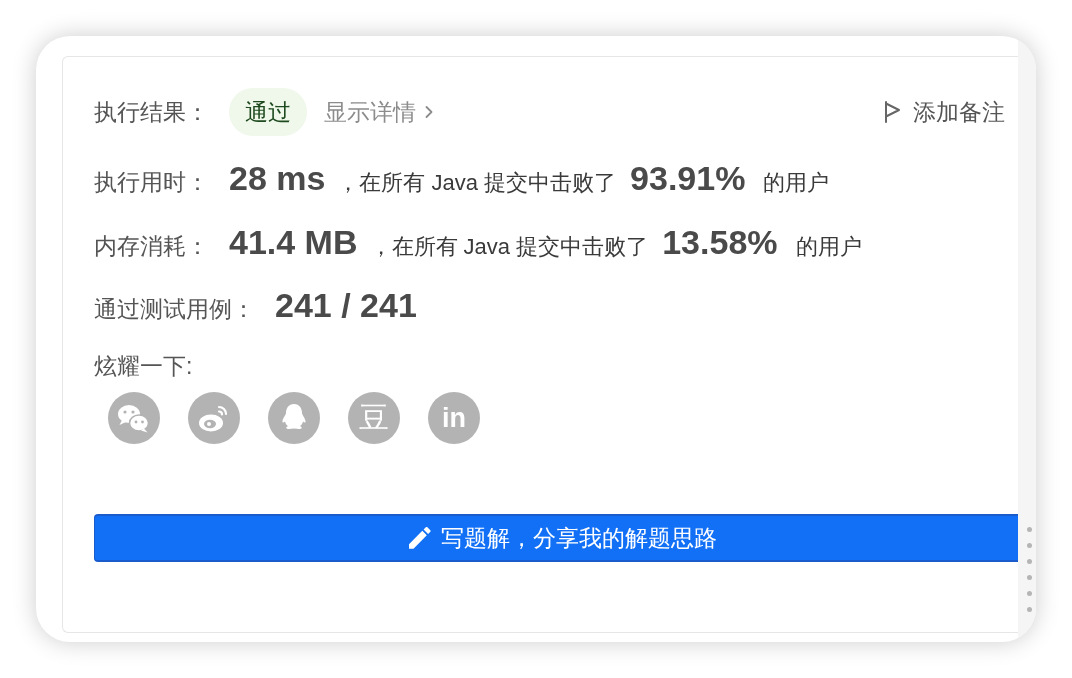 The width and height of the screenshot is (1072, 678). Describe the element at coordinates (134, 418) in the screenshot. I see `chat-bubbles-icon` at that location.